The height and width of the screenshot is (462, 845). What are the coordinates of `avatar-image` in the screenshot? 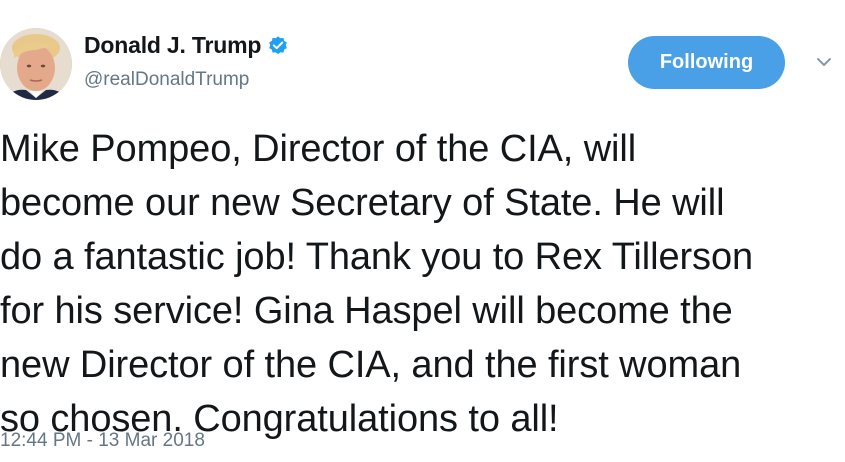 It's located at (36, 64).